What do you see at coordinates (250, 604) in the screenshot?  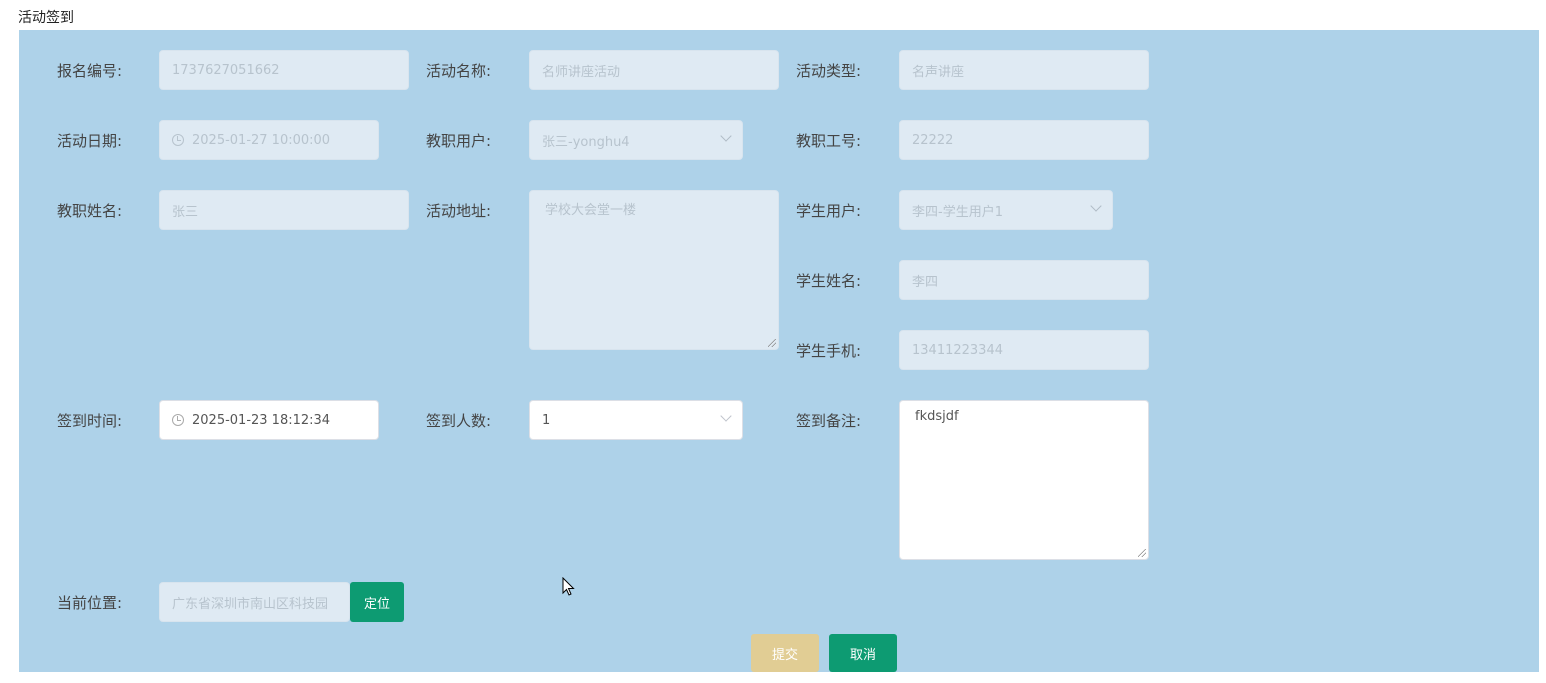 I see `current-location-value: 广东省深圳市南山区科技园` at bounding box center [250, 604].